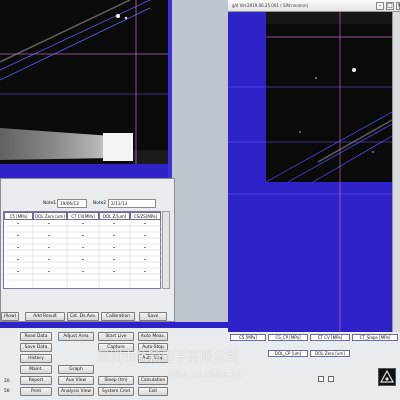  What do you see at coordinates (82, 254) in the screenshot?
I see `table-grid` at bounding box center [82, 254].